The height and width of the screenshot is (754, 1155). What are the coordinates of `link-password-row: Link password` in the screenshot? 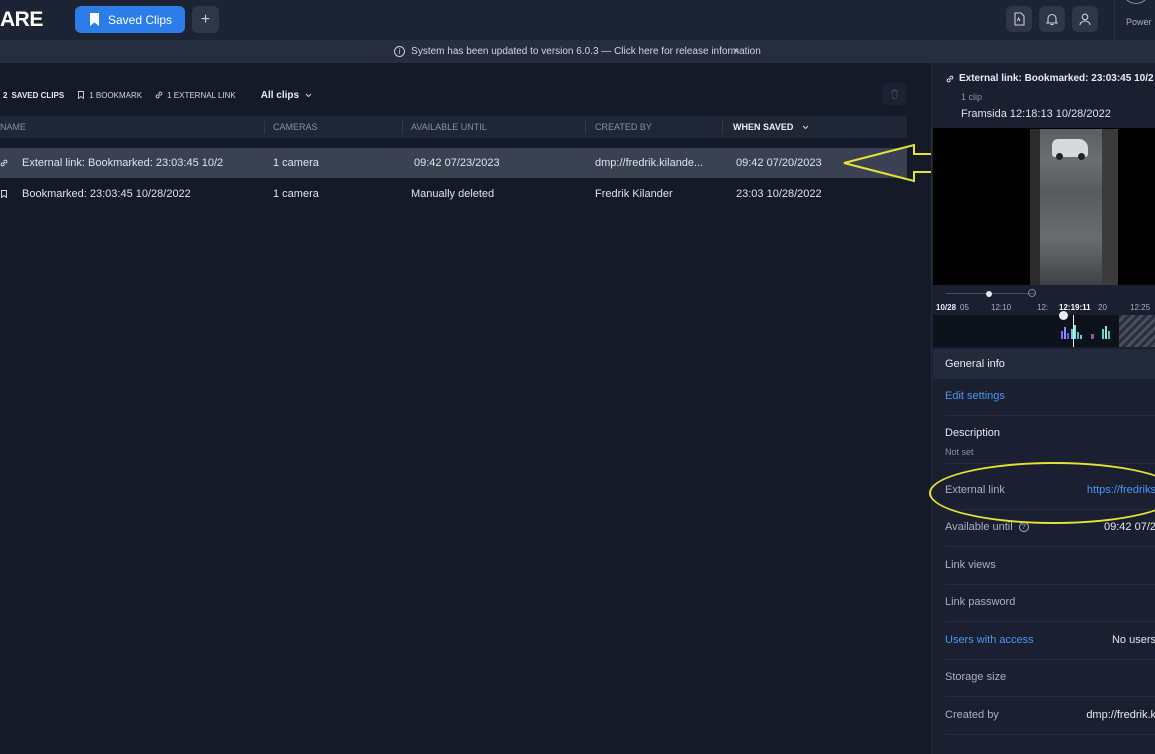 It's located at (1050, 603).